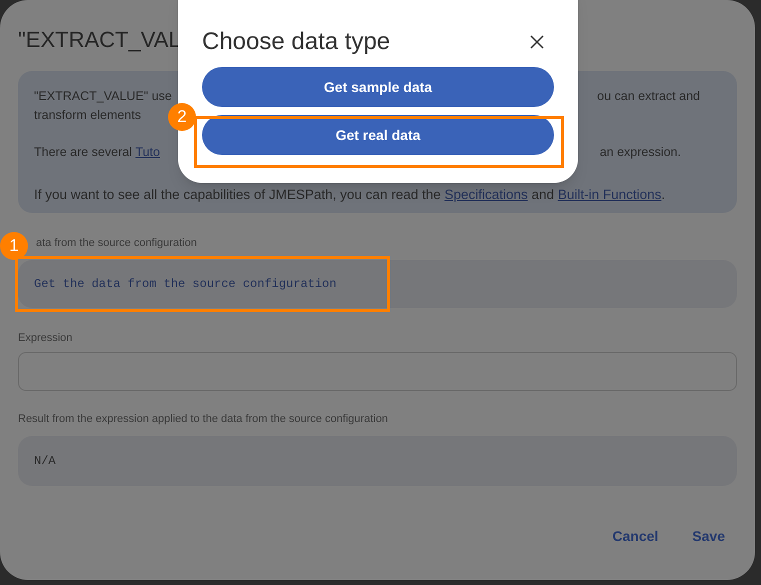 Image resolution: width=761 pixels, height=585 pixels. I want to click on data-type-button: Get sample data, so click(378, 87).